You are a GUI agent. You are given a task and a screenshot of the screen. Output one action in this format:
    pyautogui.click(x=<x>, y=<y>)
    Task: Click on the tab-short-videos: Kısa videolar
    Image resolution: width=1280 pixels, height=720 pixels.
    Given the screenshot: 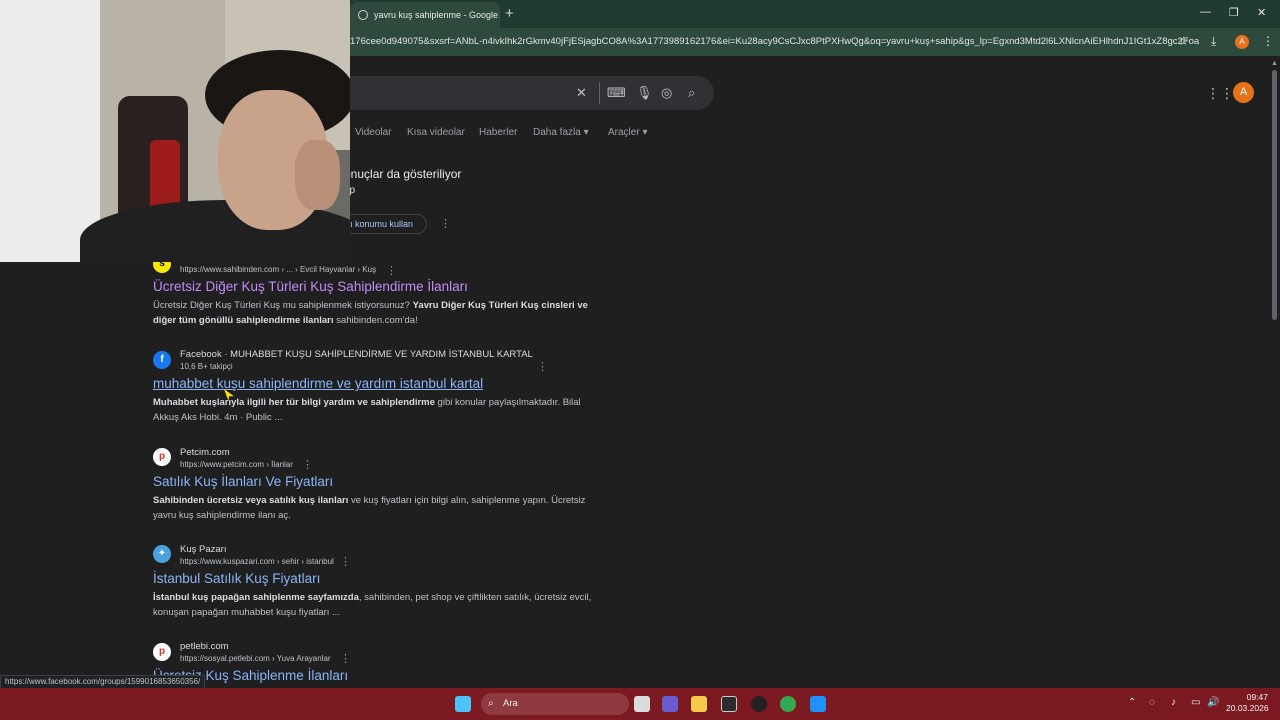 What is the action you would take?
    pyautogui.click(x=436, y=132)
    